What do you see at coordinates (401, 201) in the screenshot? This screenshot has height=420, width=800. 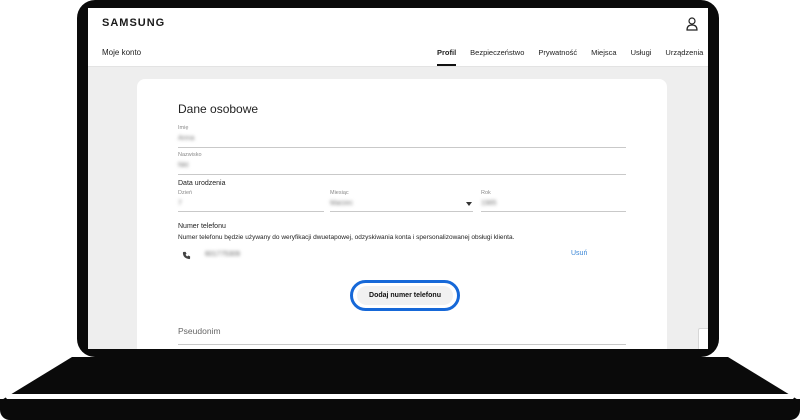 I see `month-select: Miesiąc Marzec` at bounding box center [401, 201].